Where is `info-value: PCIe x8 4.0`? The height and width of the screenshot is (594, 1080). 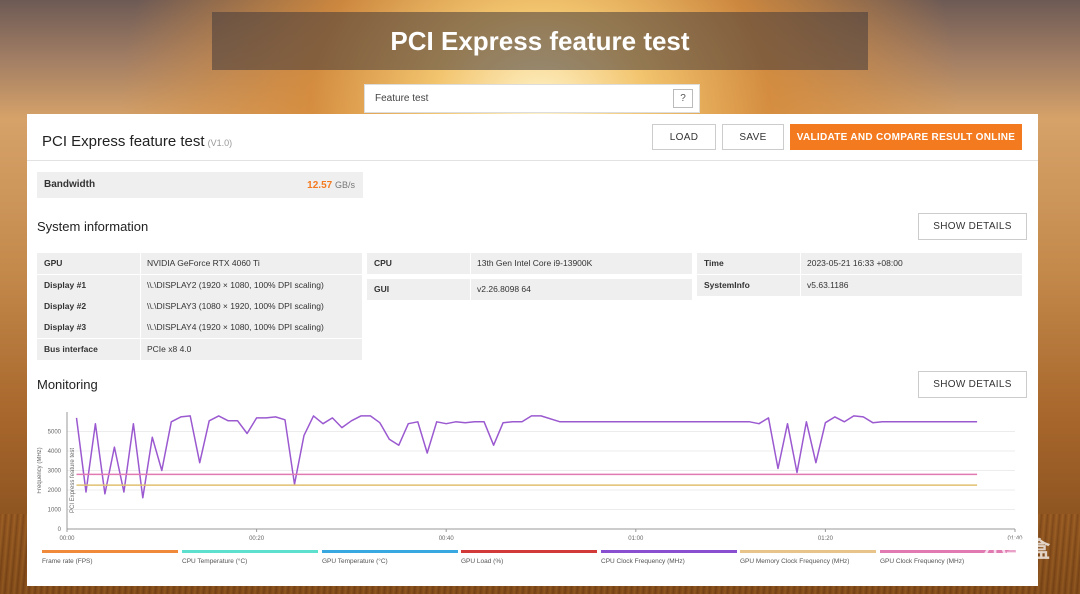 info-value: PCIe x8 4.0 is located at coordinates (169, 349).